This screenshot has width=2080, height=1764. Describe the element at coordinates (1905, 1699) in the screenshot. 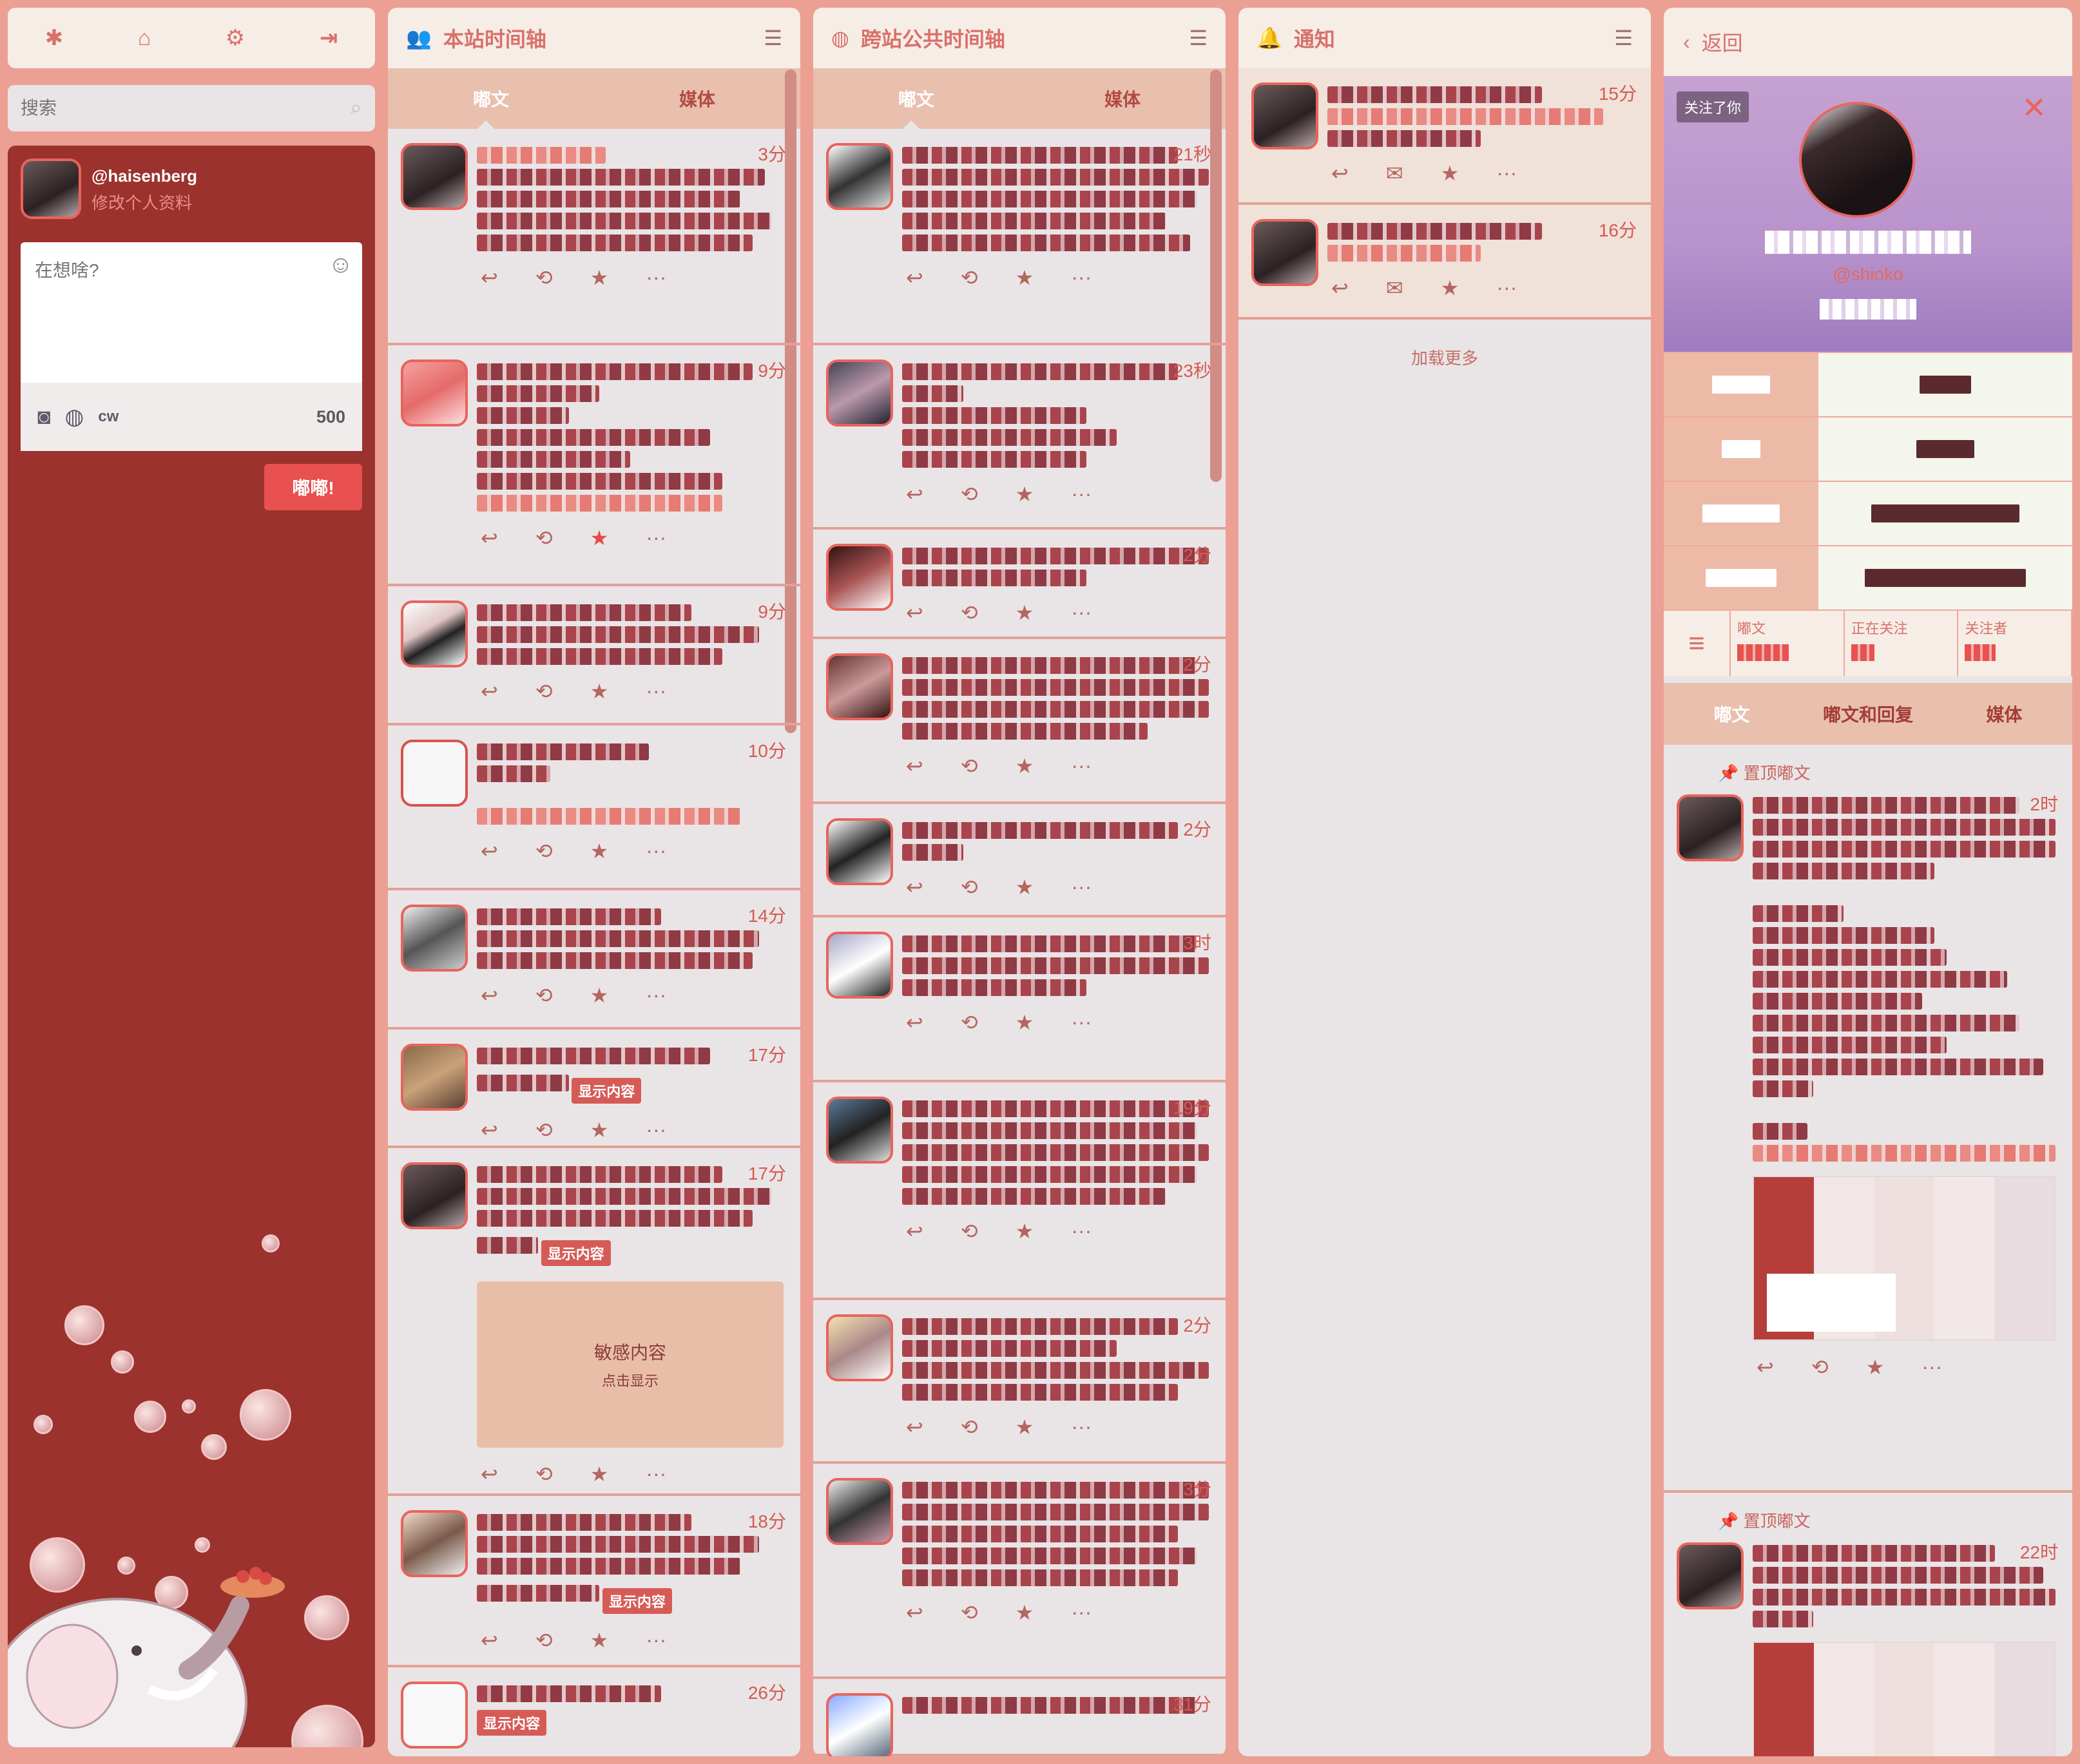

I see `media-attachment` at that location.